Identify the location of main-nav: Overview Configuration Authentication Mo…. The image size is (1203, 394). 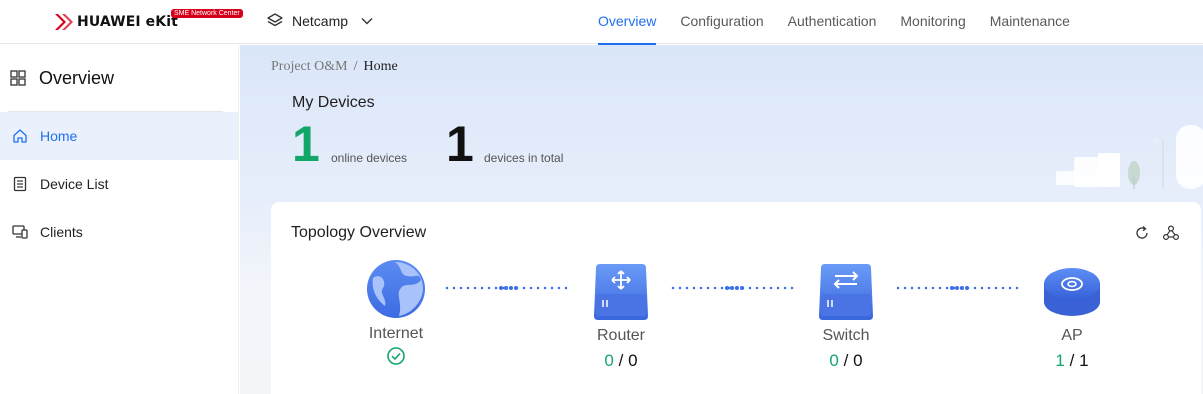
(834, 22).